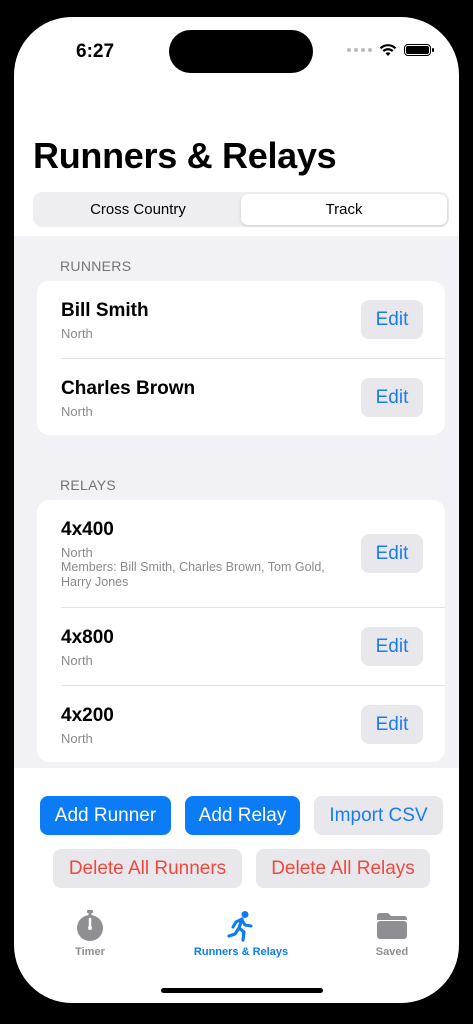 The image size is (473, 1024). I want to click on tab-label: Timer, so click(90, 952).